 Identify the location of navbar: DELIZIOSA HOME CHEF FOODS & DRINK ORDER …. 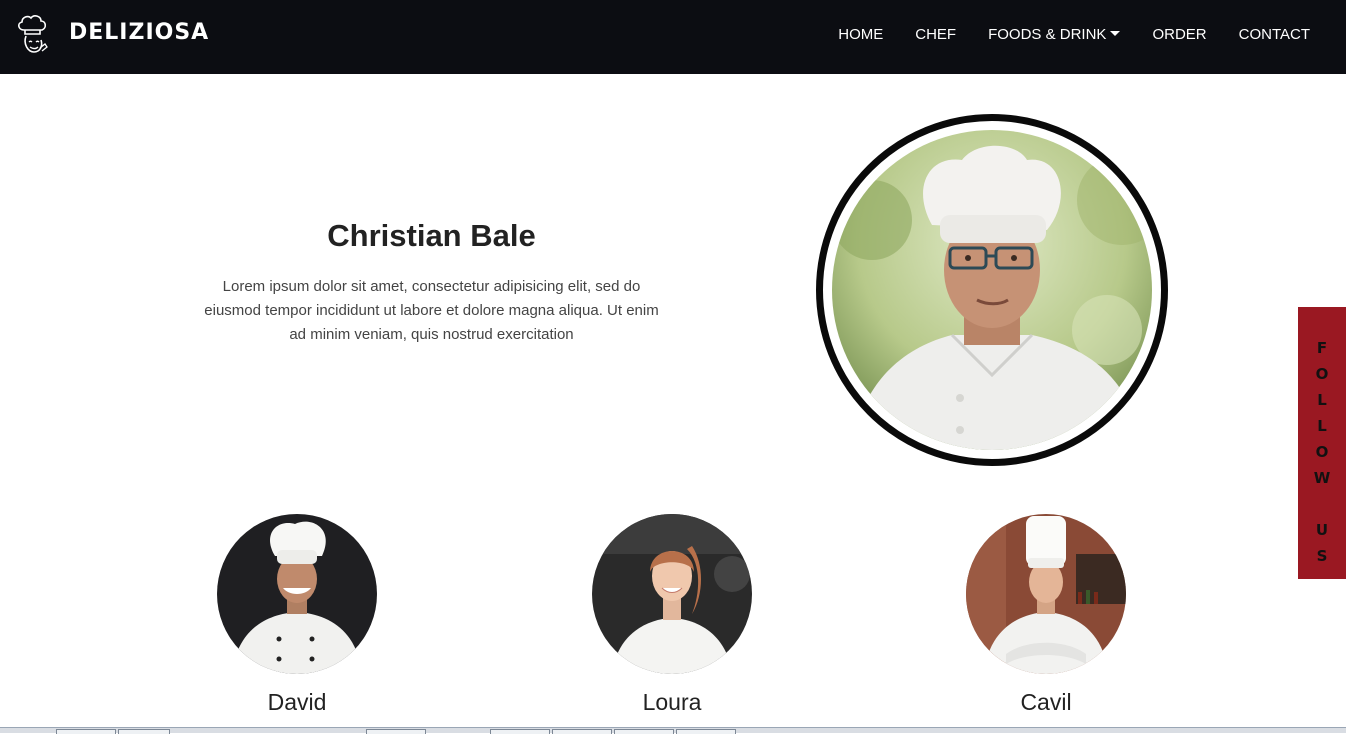
(673, 37).